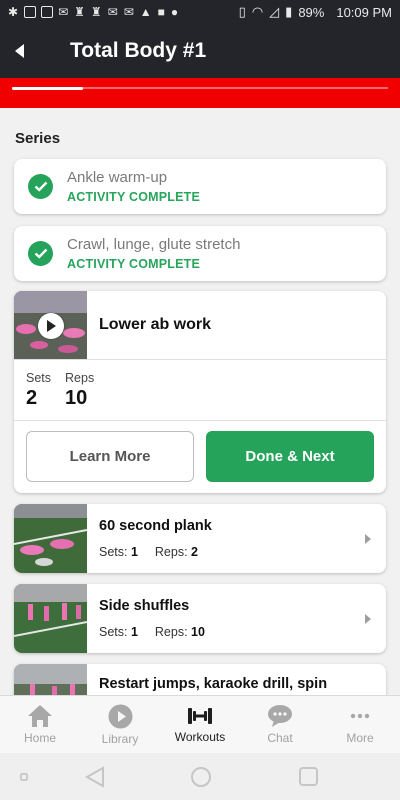  Describe the element at coordinates (289, 11) in the screenshot. I see `battery-icon: ▮` at that location.